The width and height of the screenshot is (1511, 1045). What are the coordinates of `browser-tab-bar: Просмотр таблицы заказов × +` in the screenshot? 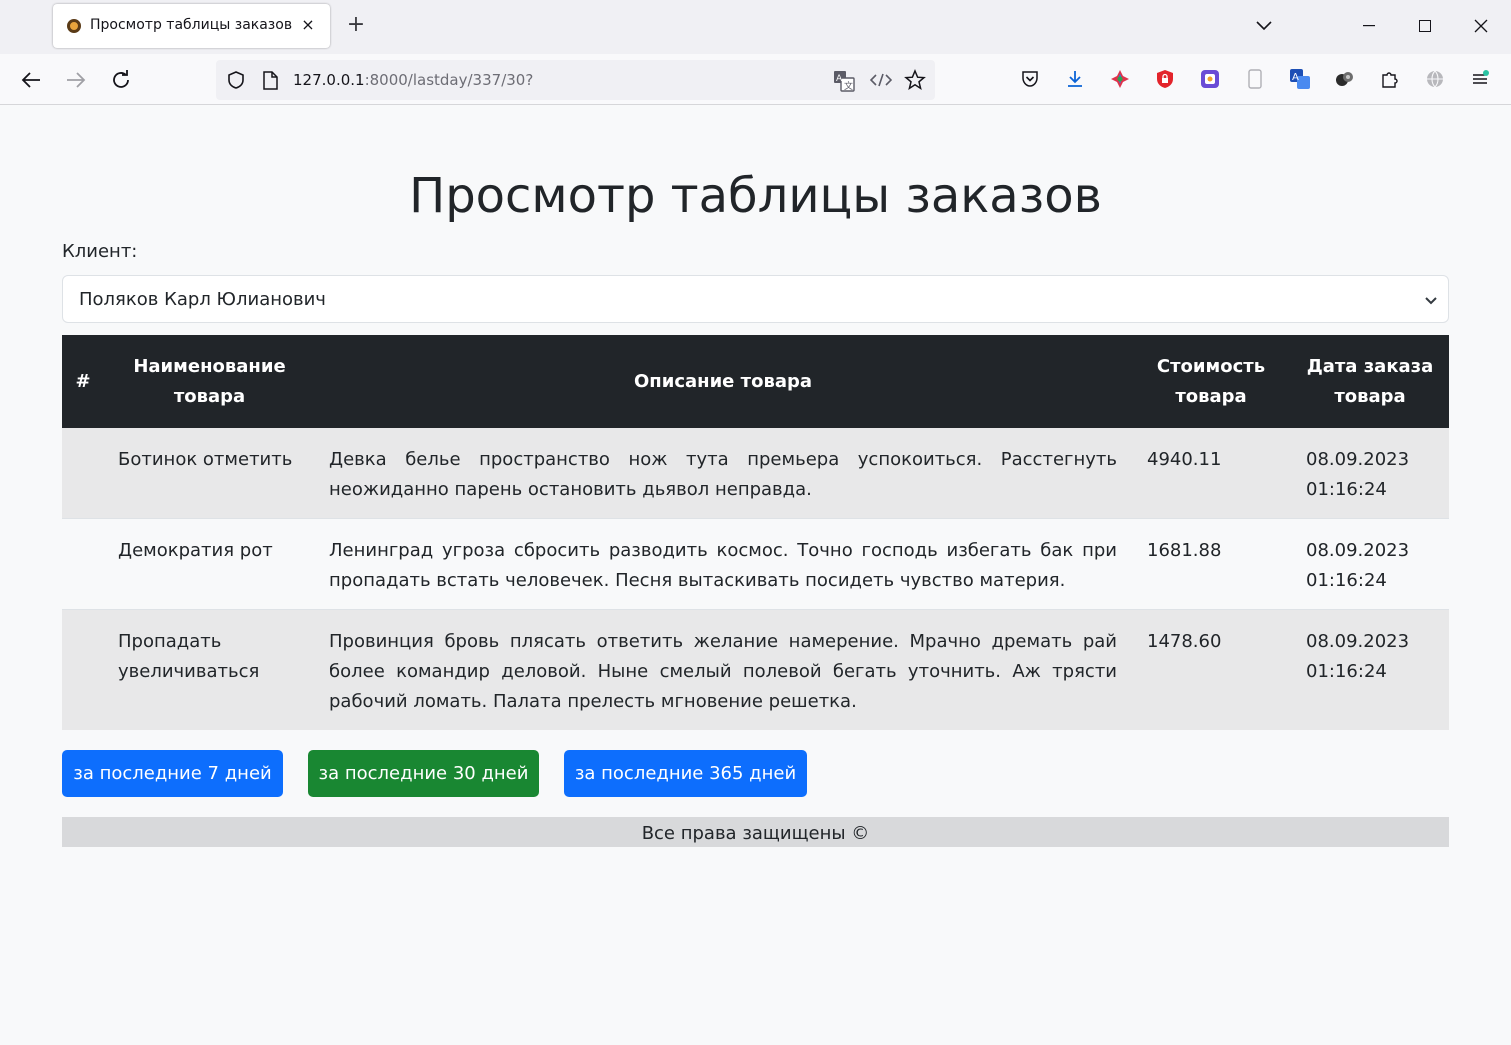 It's located at (755, 27).